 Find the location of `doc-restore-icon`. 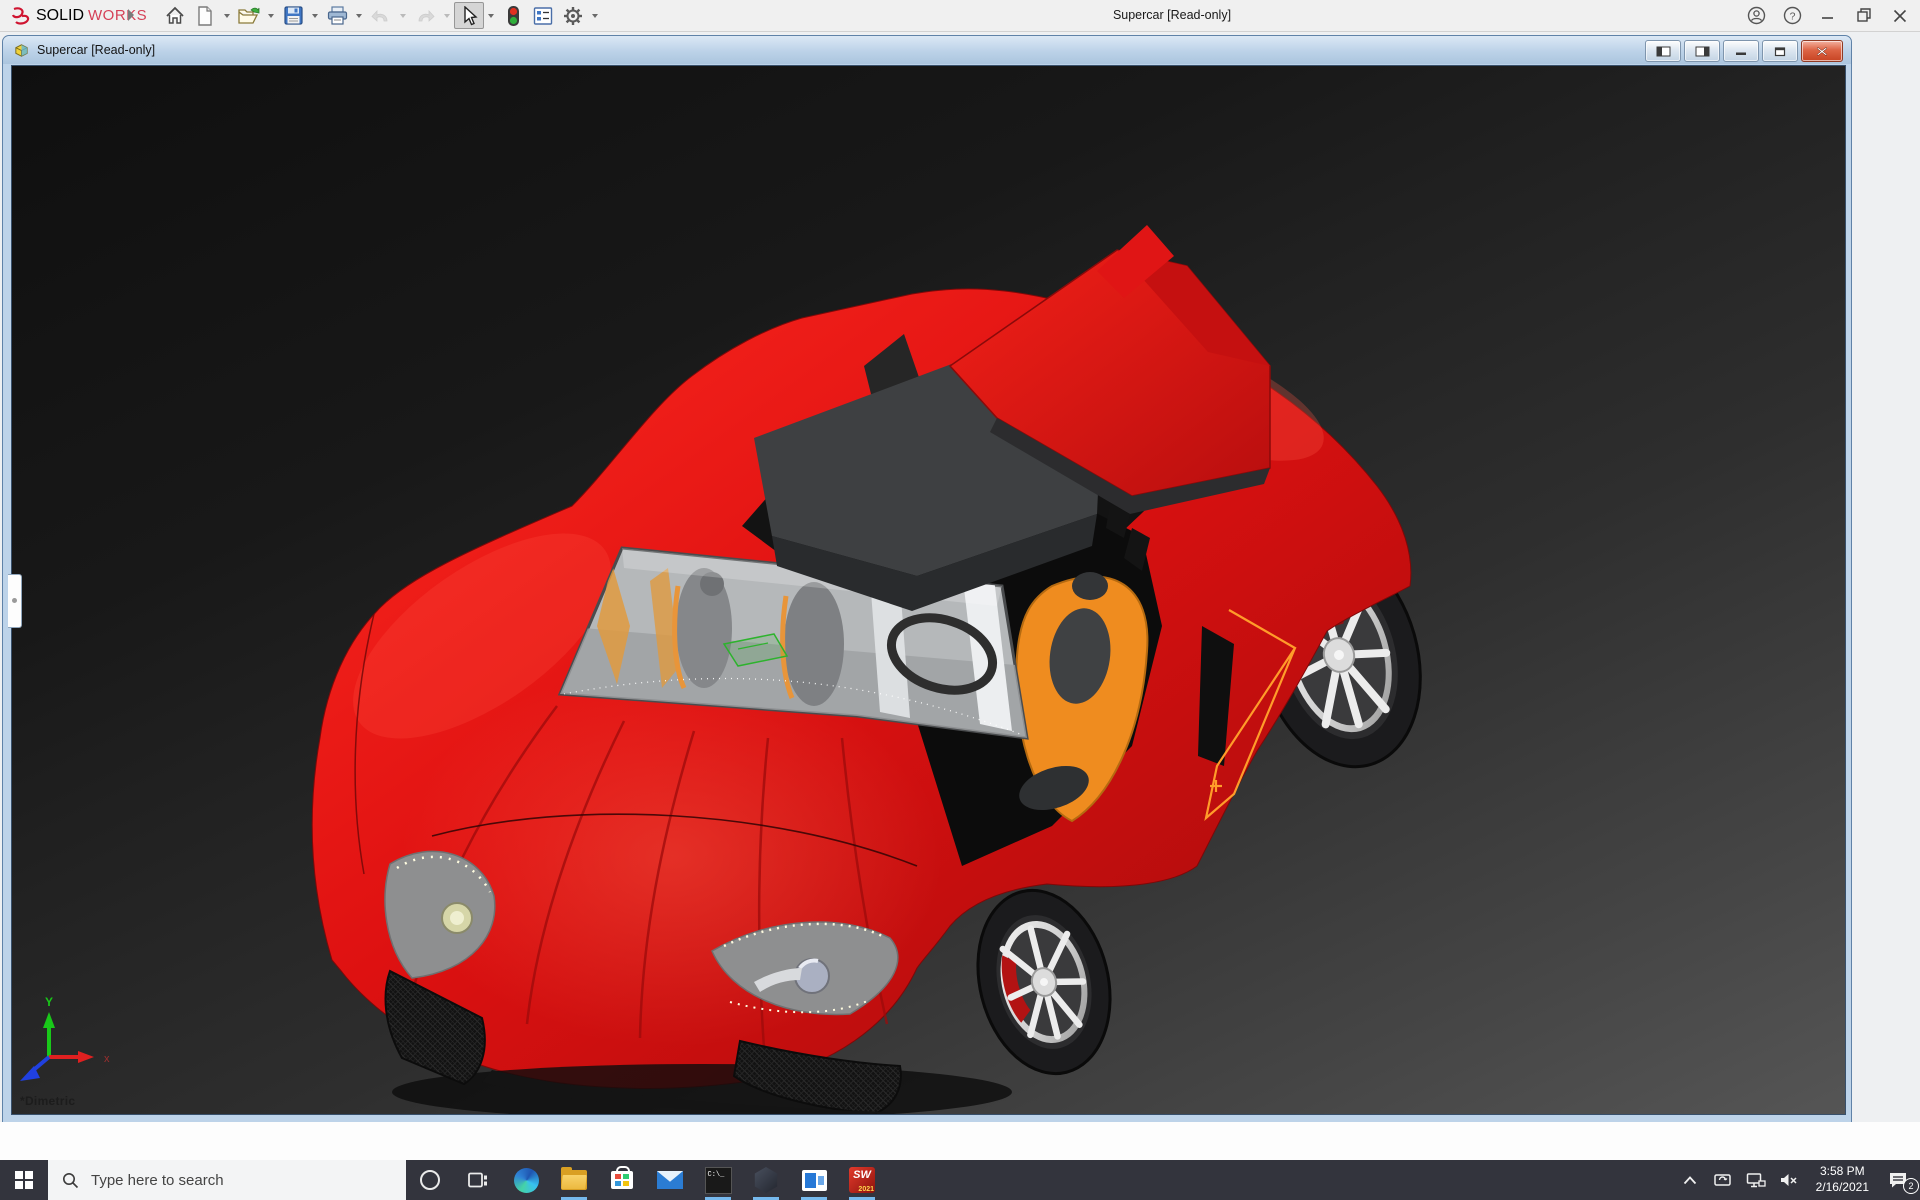

doc-restore-icon is located at coordinates (1780, 51).